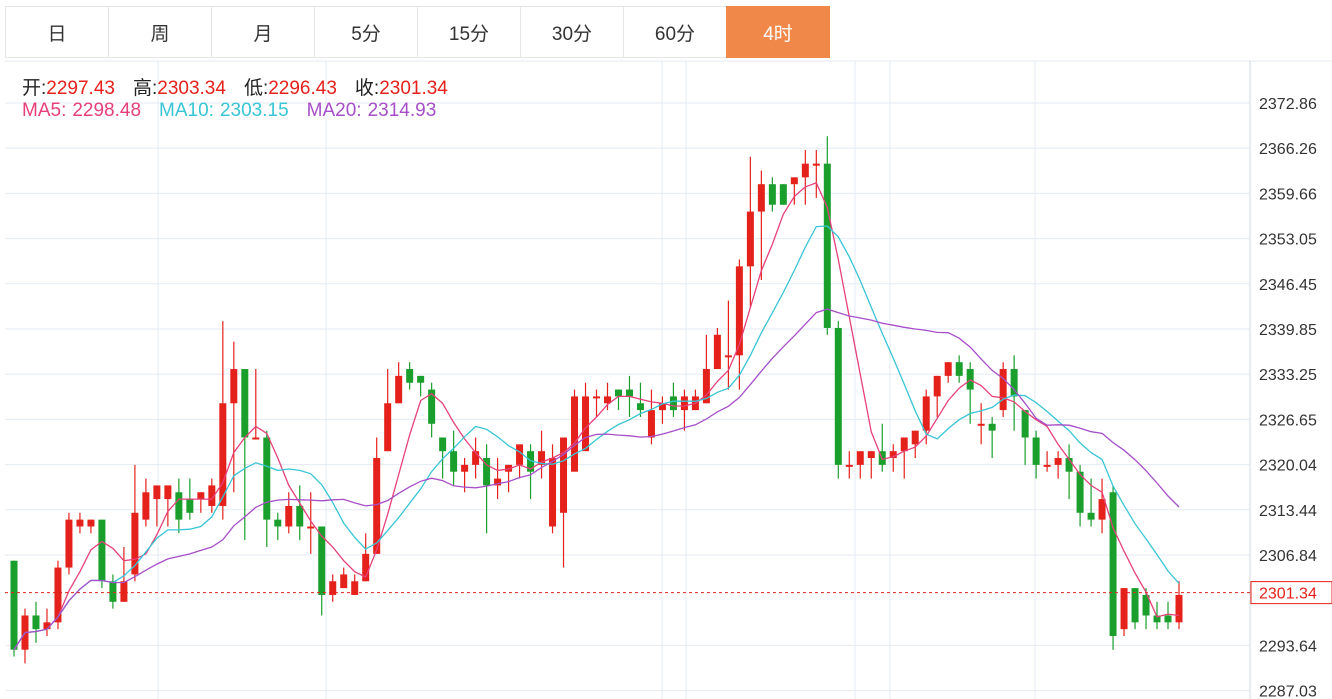  I want to click on ma20-label: MA20:, so click(334, 110).